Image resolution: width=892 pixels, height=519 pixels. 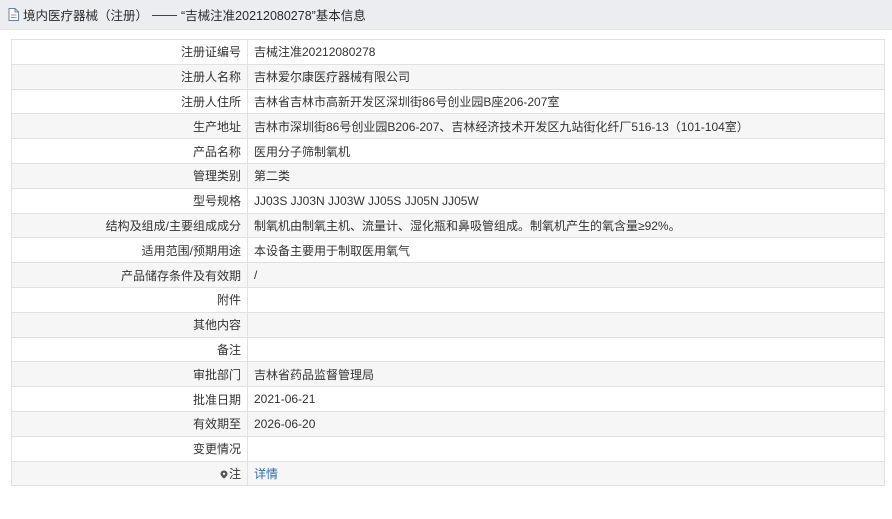 What do you see at coordinates (129, 200) in the screenshot?
I see `field-label: 型号规格` at bounding box center [129, 200].